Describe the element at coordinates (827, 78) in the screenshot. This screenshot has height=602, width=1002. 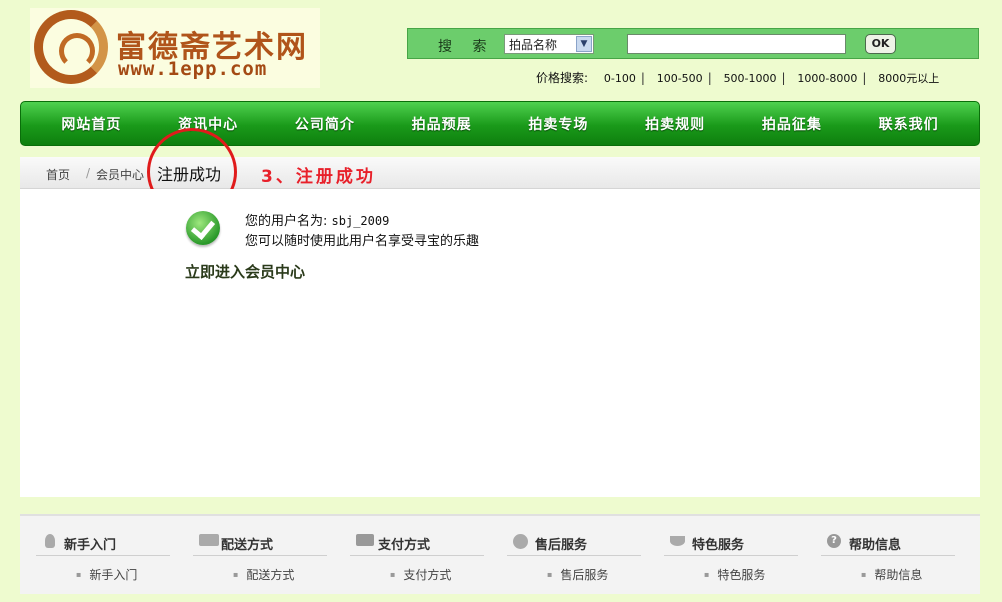
I see `price-range-link: 1000-8000` at that location.